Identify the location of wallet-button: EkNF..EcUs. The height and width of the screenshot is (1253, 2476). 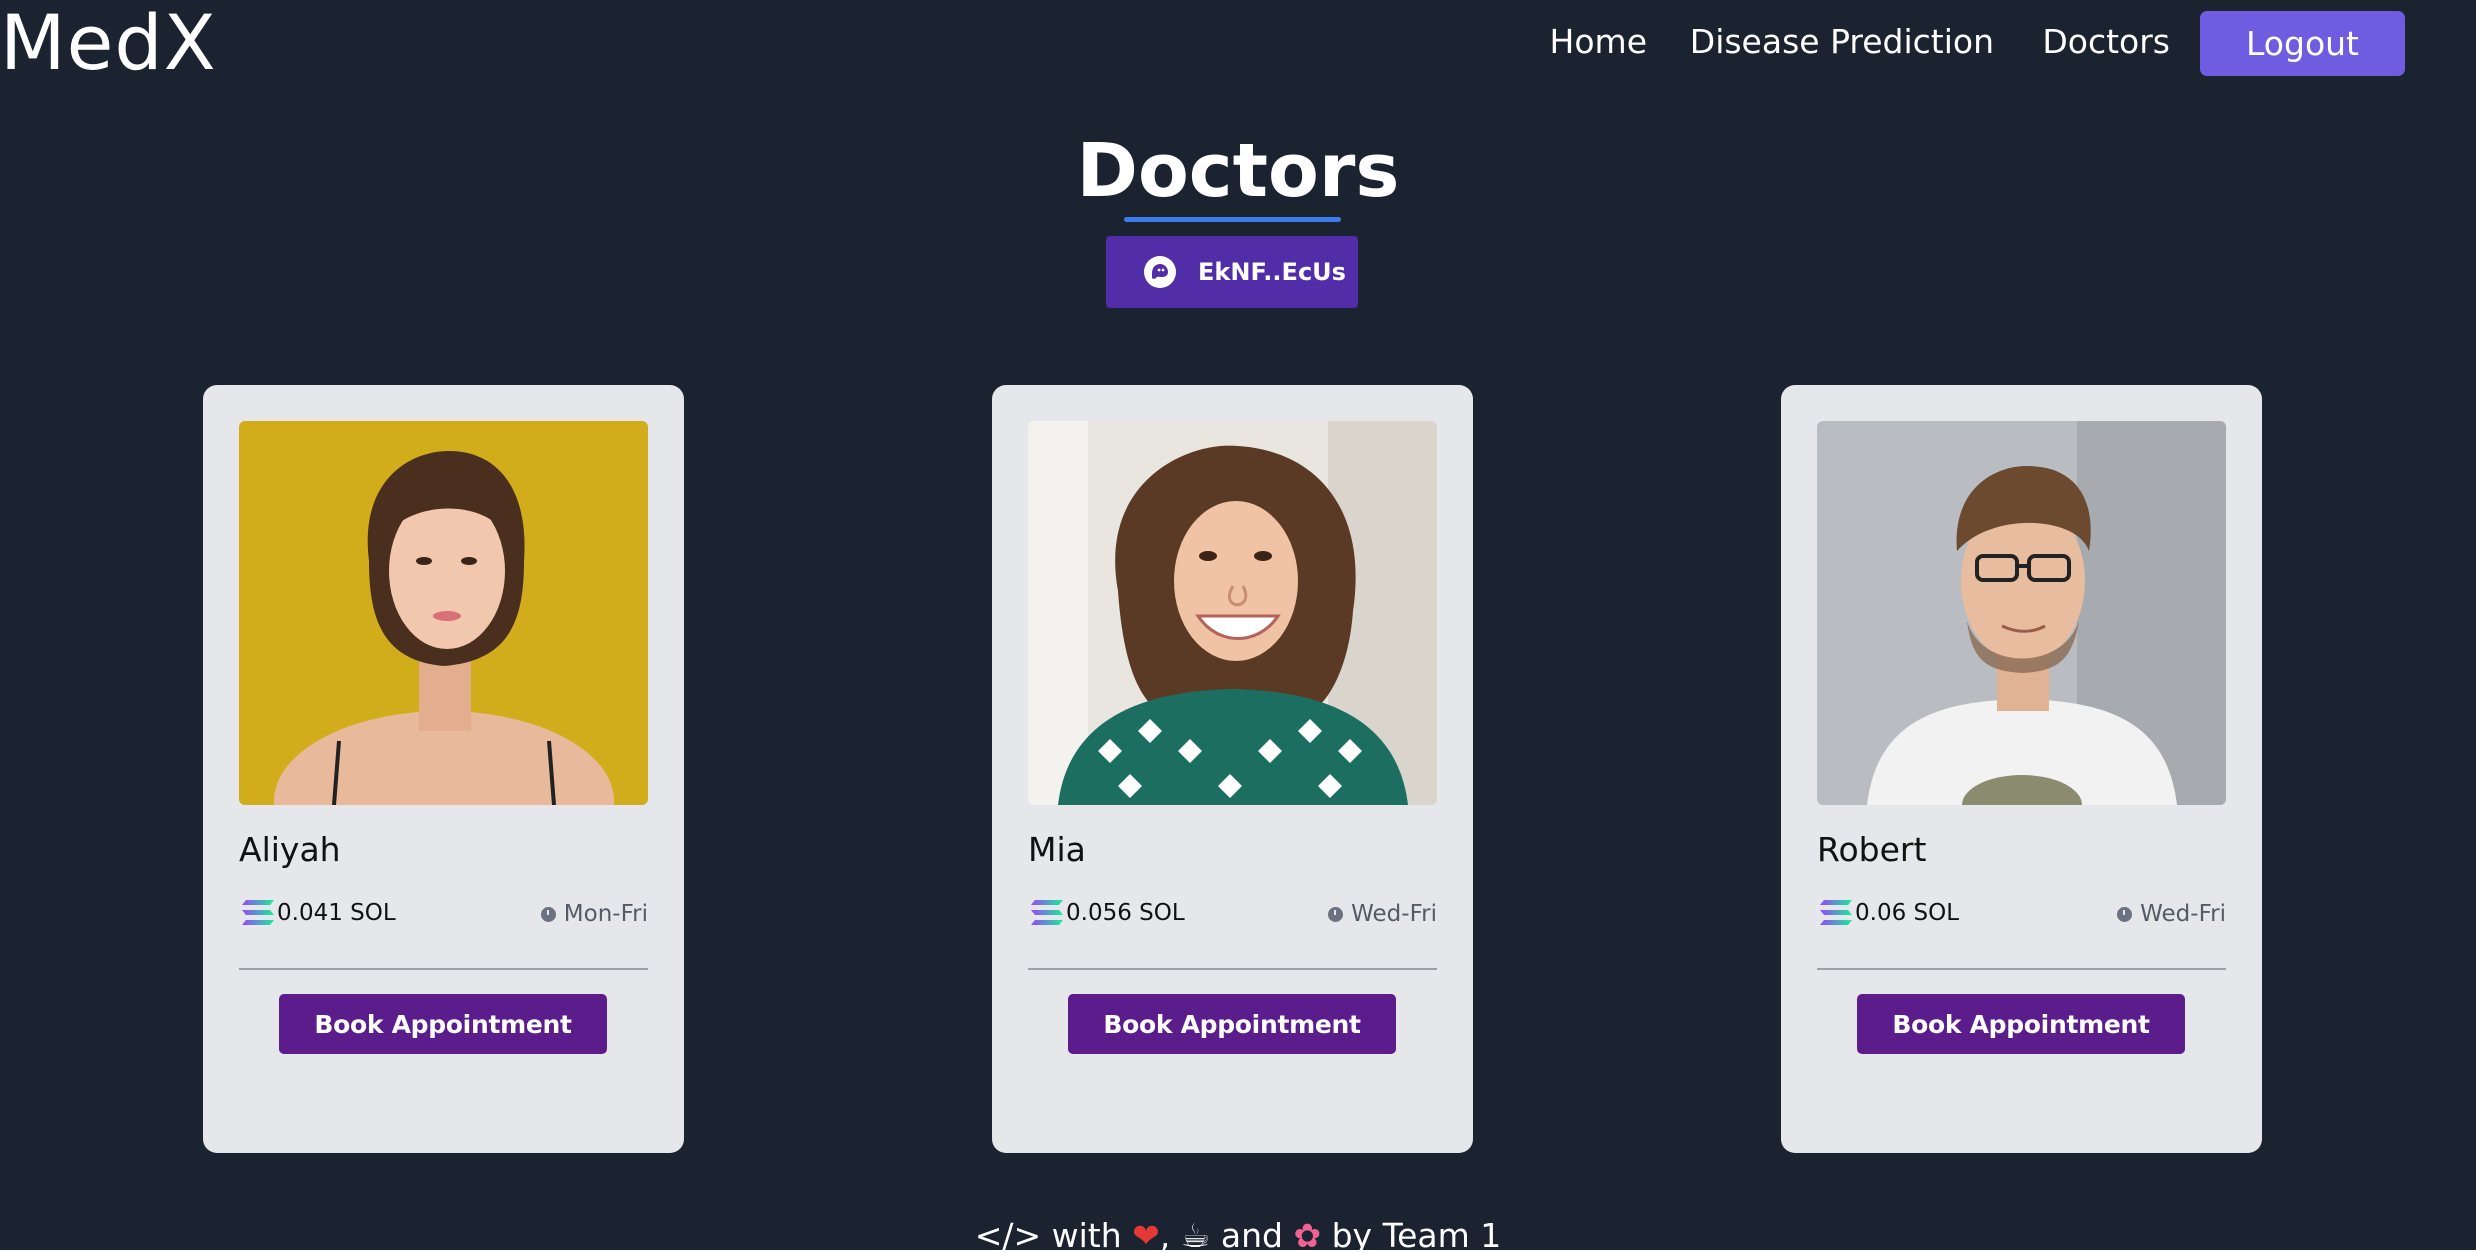
(1232, 272).